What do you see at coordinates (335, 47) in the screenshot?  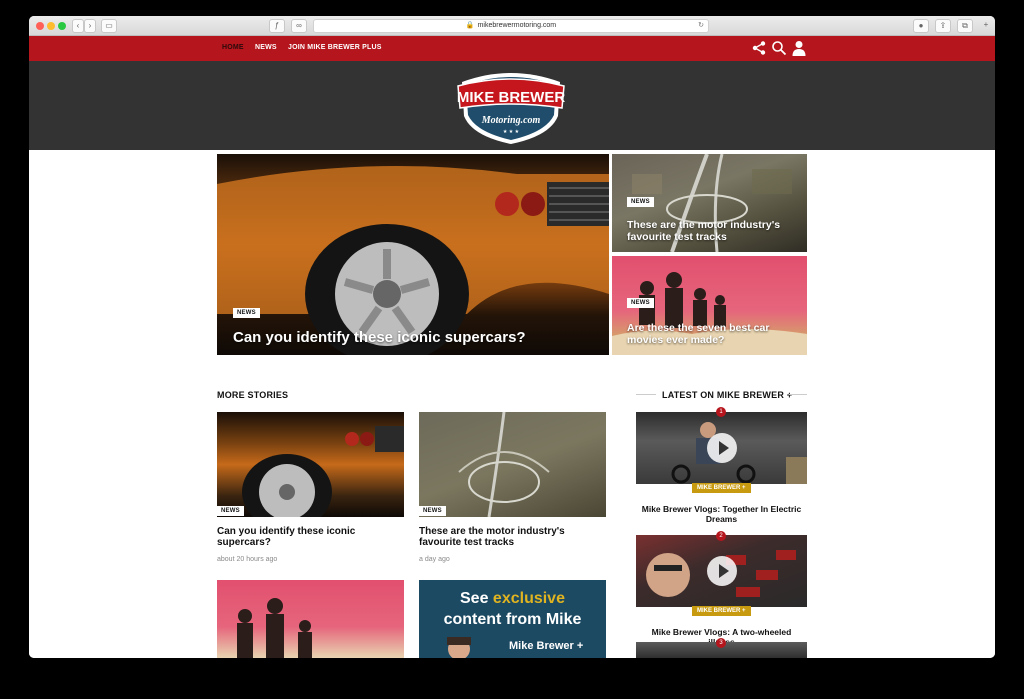 I see `nav-join-plus: JOIN MIKE BREWER PLUS` at bounding box center [335, 47].